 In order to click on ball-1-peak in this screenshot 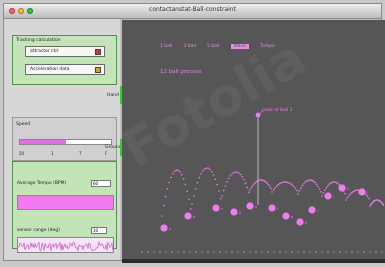, I will do `click(258, 115)`.